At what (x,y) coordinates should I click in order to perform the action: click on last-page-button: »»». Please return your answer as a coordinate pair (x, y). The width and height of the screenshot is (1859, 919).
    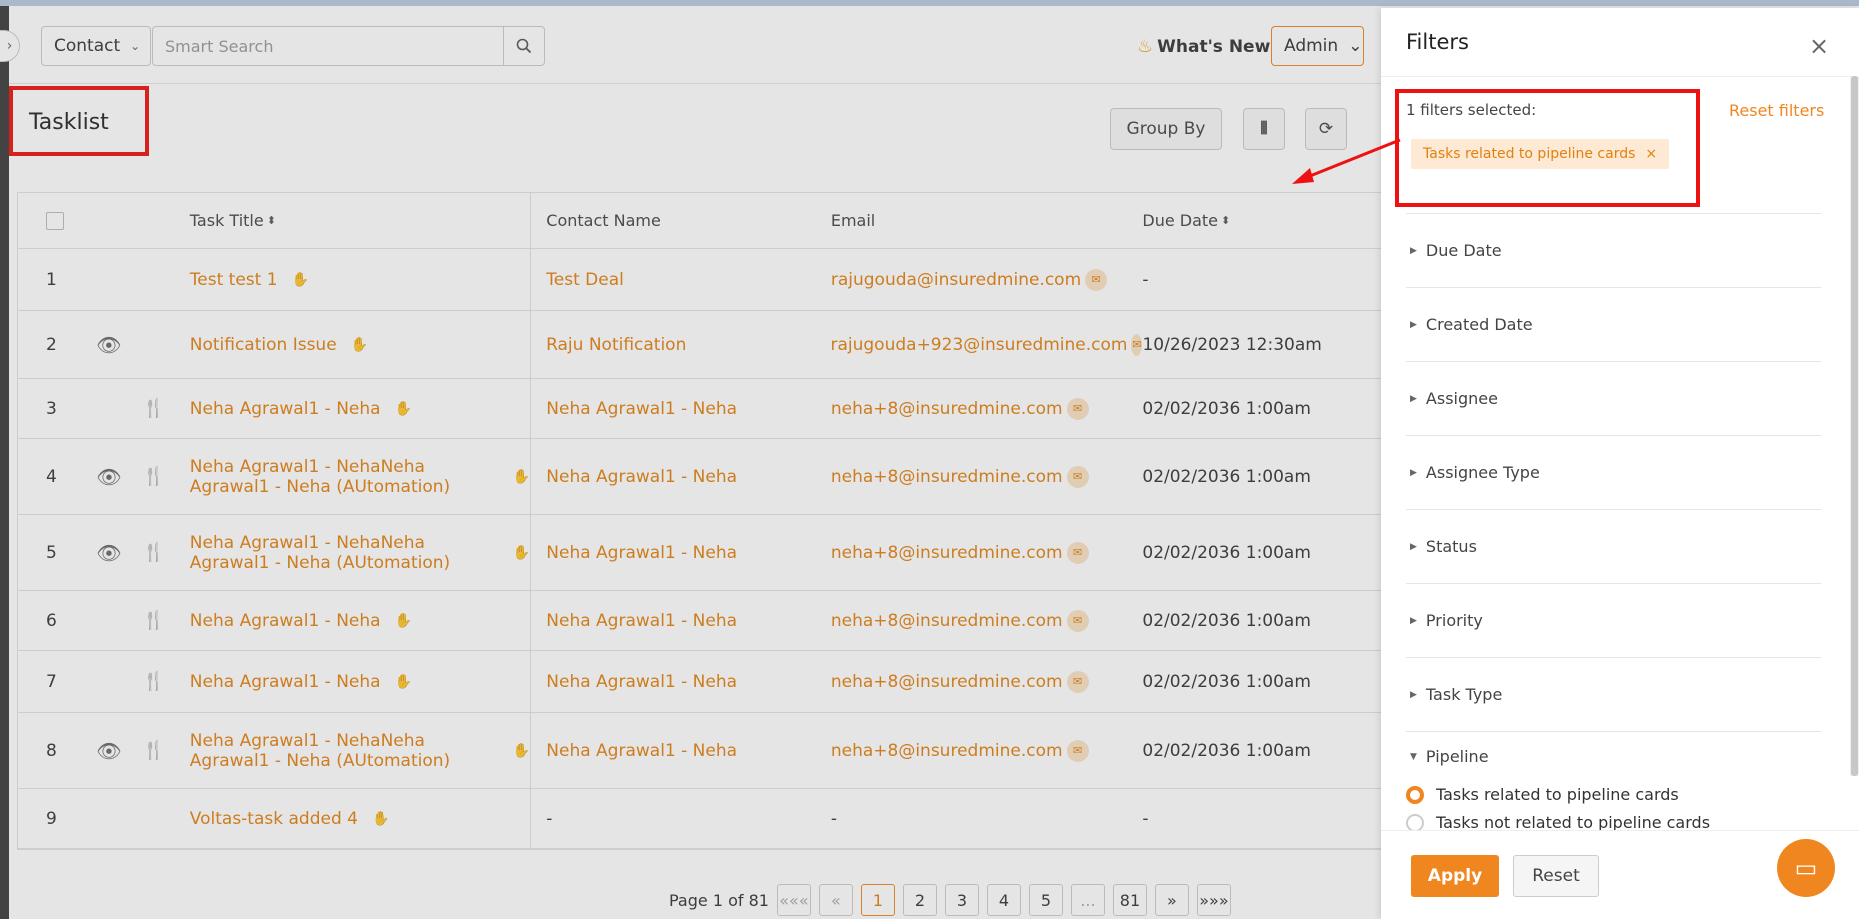
    Looking at the image, I should click on (1213, 900).